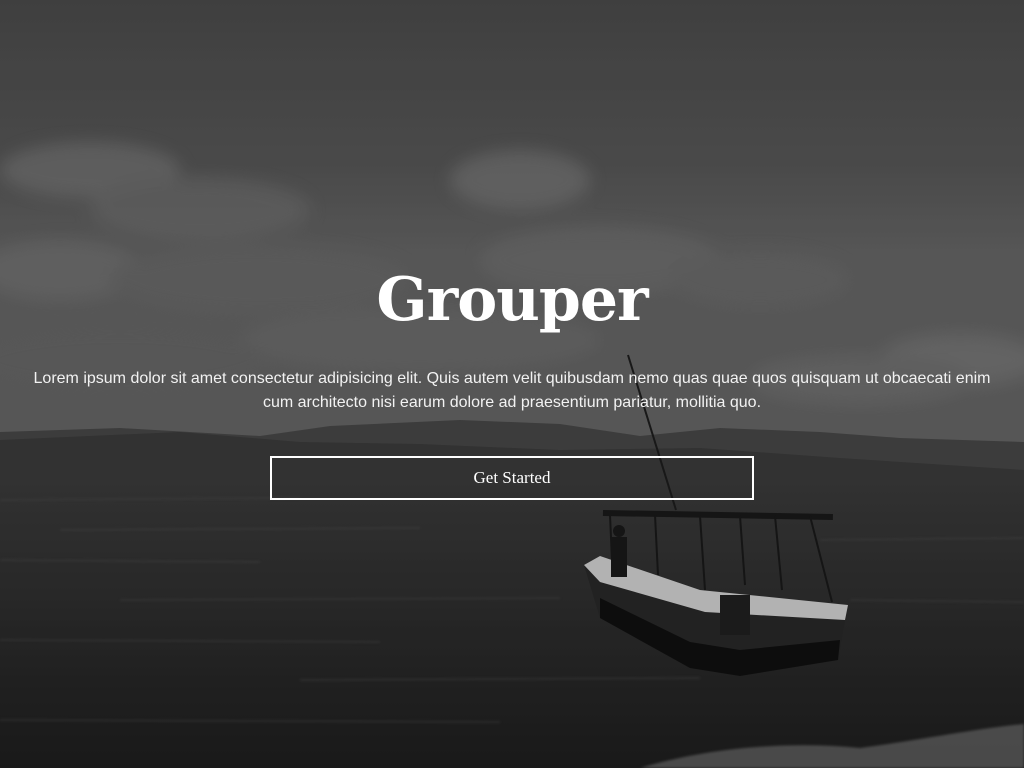 The width and height of the screenshot is (1024, 768). I want to click on get-started-button: Get Started, so click(512, 478).